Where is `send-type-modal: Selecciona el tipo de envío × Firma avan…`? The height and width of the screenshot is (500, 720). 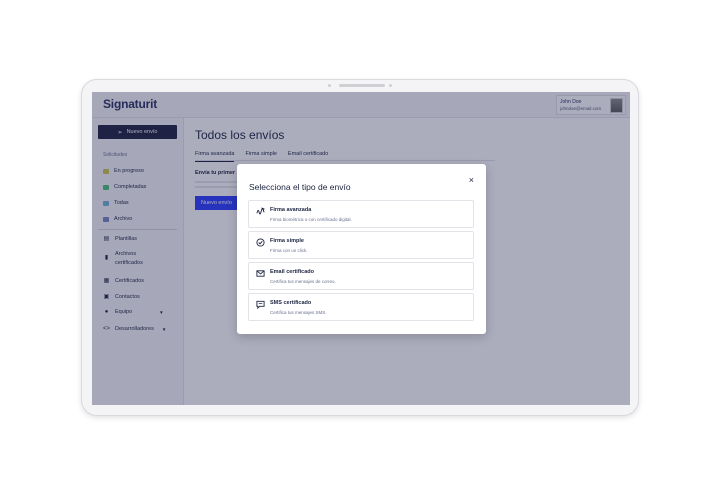
send-type-modal: Selecciona el tipo de envío × Firma avan… is located at coordinates (361, 249).